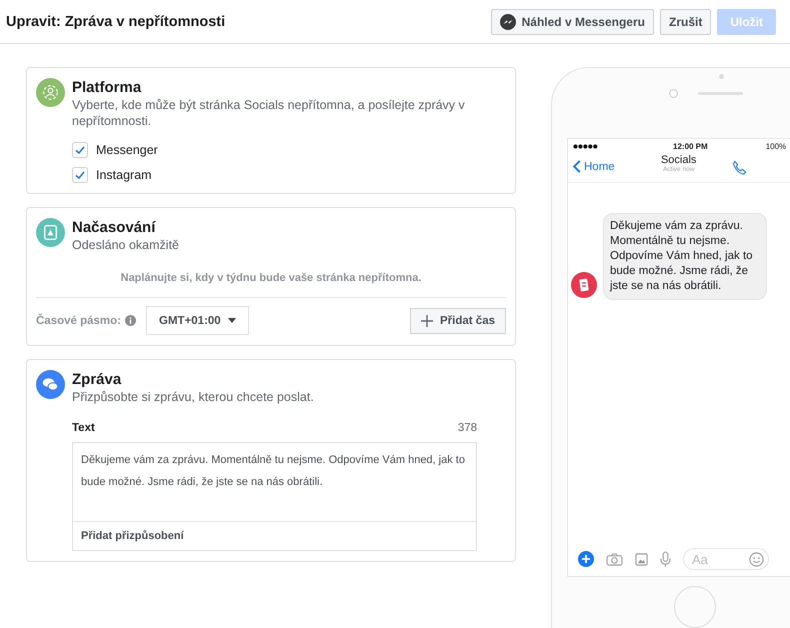 This screenshot has width=790, height=628. I want to click on card-subtitle: Odesláno okamžitě, so click(126, 245).